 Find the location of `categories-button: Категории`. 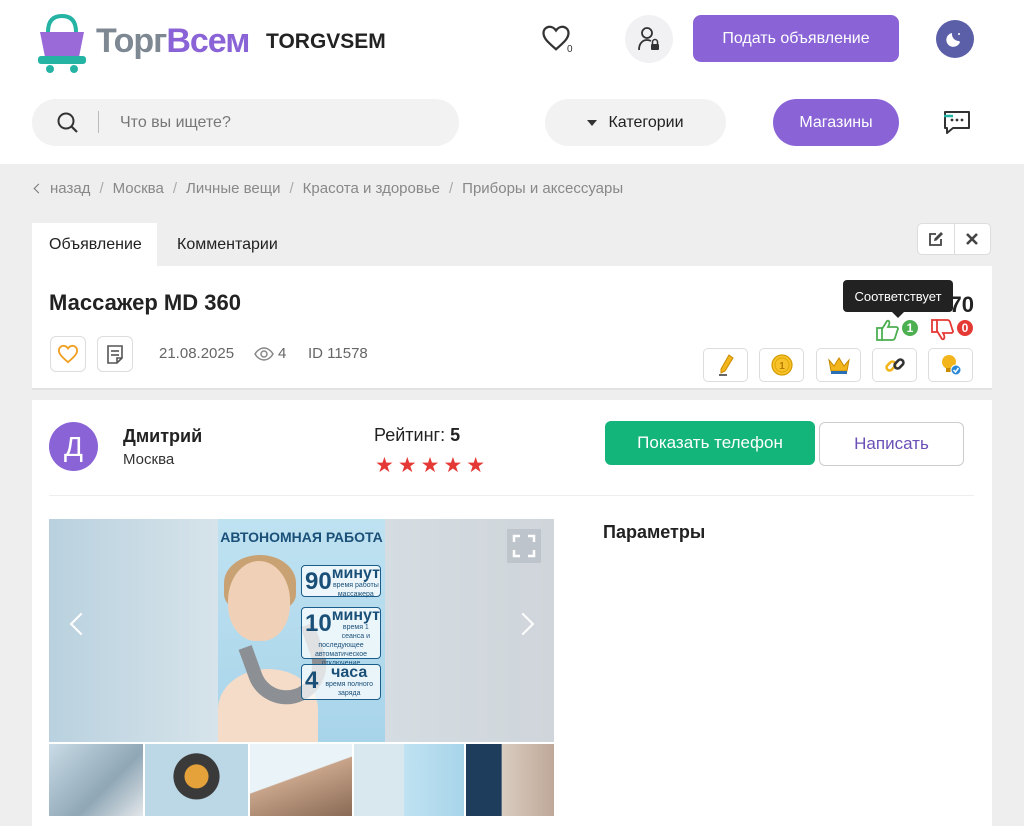

categories-button: Категории is located at coordinates (635, 122).